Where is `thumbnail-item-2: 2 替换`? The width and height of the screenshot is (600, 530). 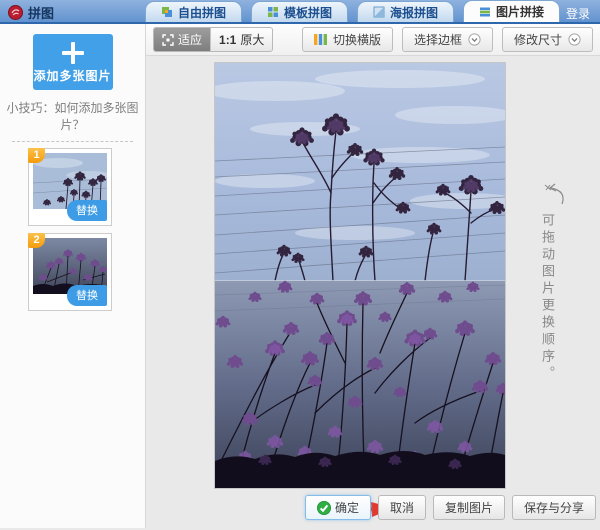
thumbnail-item-2: 2 替换 is located at coordinates (70, 272).